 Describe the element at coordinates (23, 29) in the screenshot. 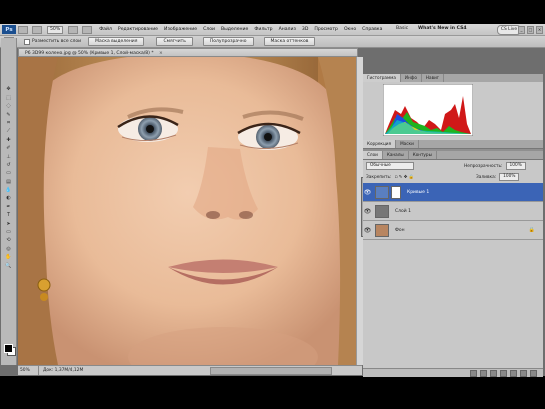

I see `bridge-button` at that location.